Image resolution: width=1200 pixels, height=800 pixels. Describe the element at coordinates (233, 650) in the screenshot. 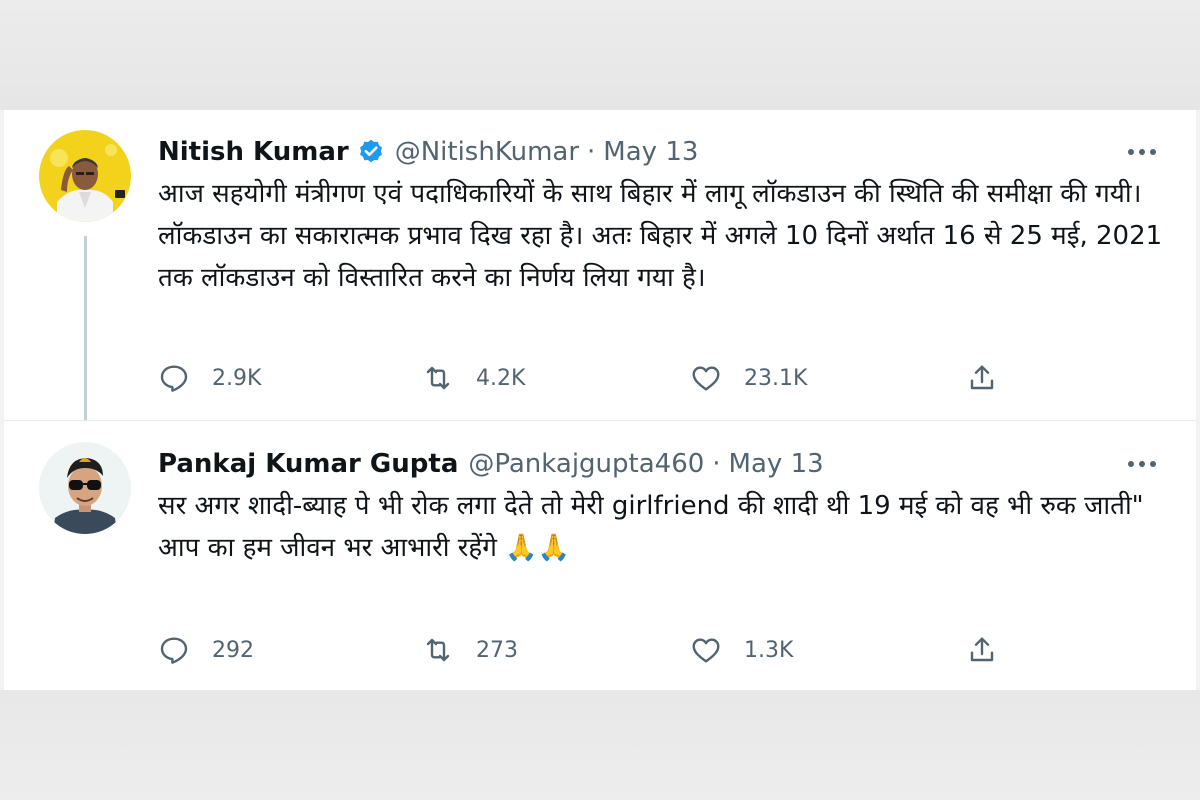

I see `reply-count: 292` at that location.